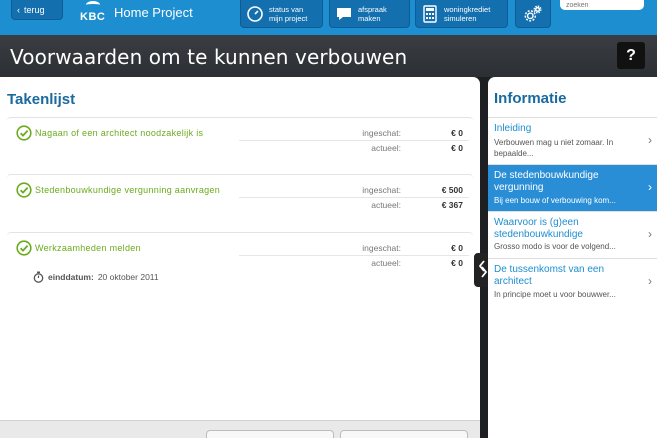  Describe the element at coordinates (344, 14) in the screenshot. I see `chat-bubble-icon` at that location.